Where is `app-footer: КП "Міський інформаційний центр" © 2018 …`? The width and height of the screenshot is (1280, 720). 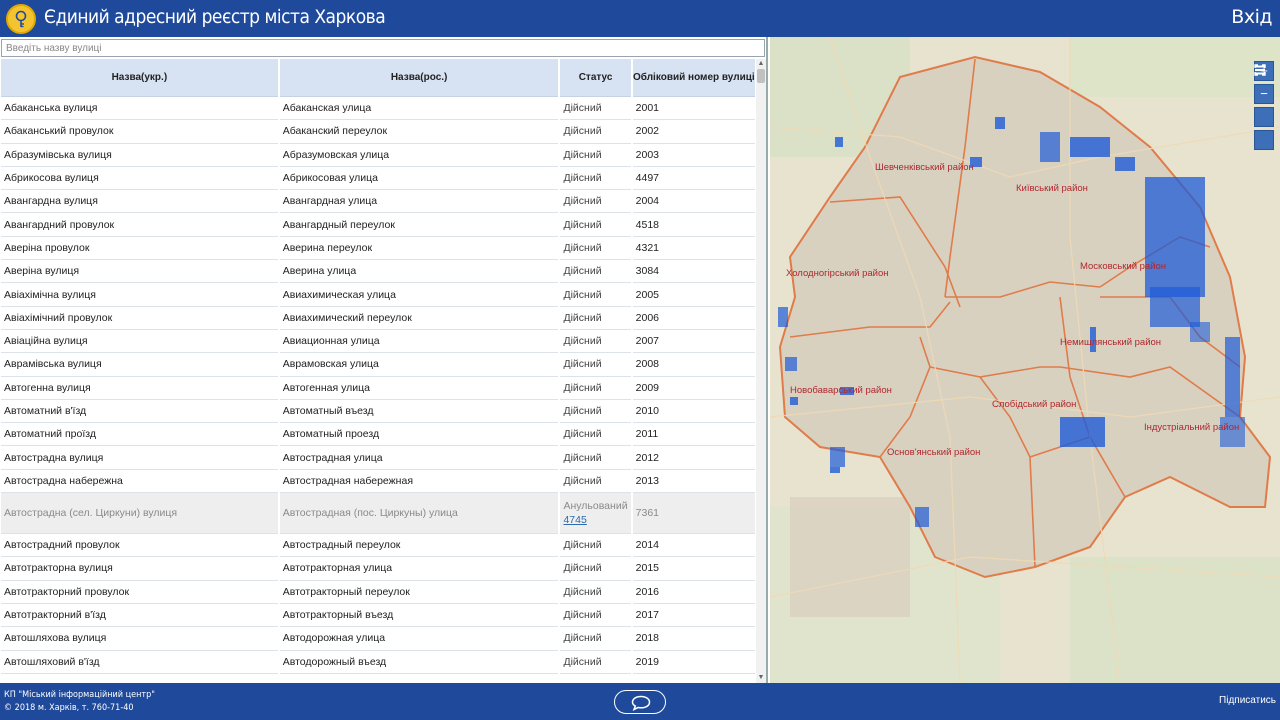
app-footer: КП "Міський інформаційний центр" © 2018 … is located at coordinates (640, 701).